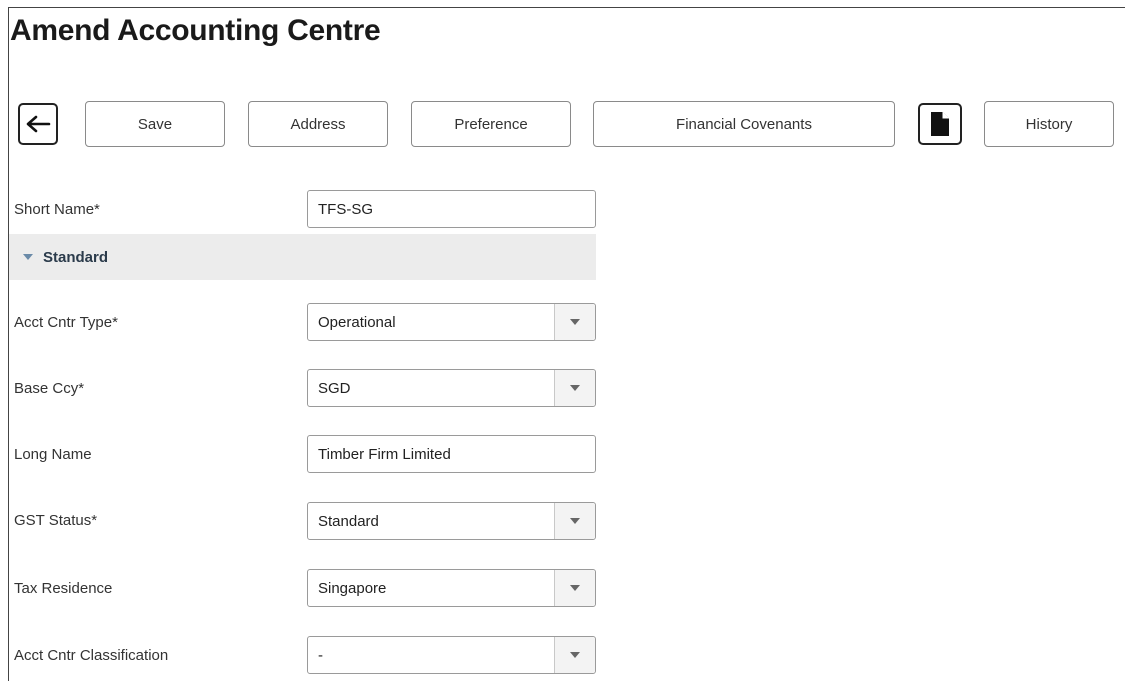 The height and width of the screenshot is (681, 1125). What do you see at coordinates (451, 209) in the screenshot?
I see `short-name-input: TFS-SG` at bounding box center [451, 209].